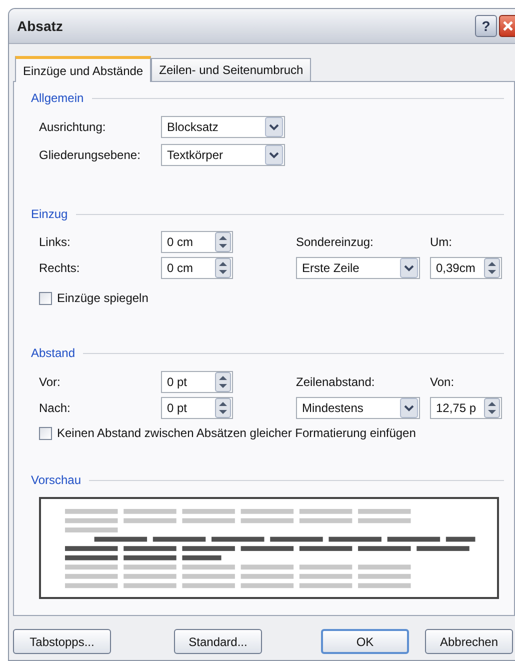 The image size is (515, 661). Describe the element at coordinates (55, 408) in the screenshot. I see `field-label: Nach:` at that location.